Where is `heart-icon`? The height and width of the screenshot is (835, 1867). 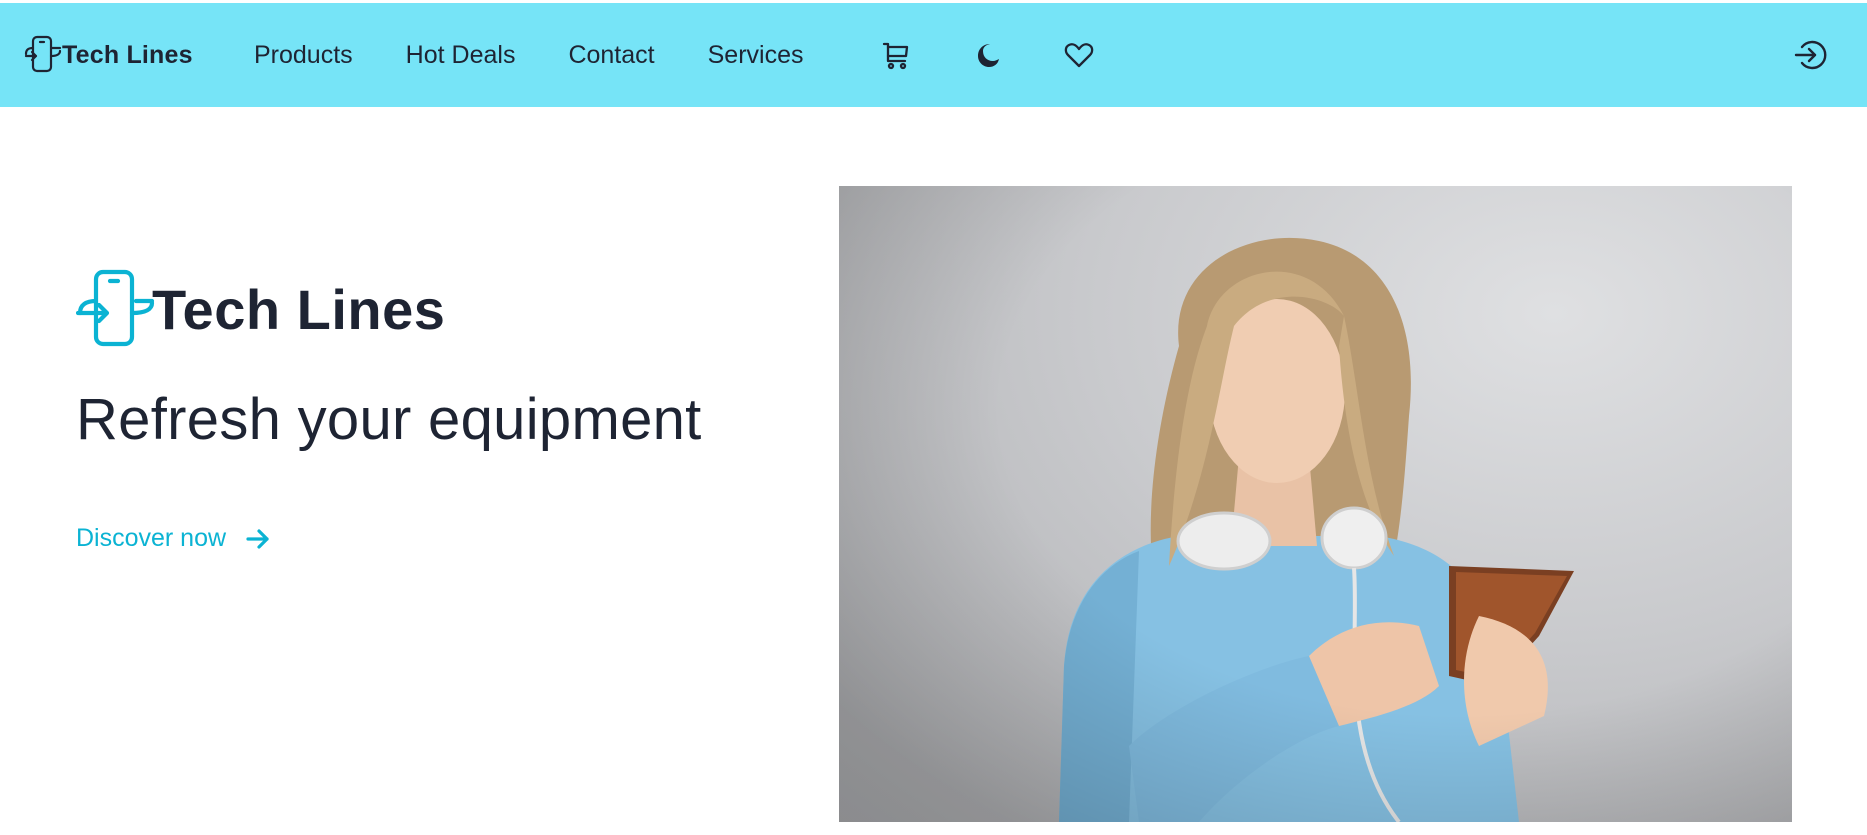 heart-icon is located at coordinates (1079, 55).